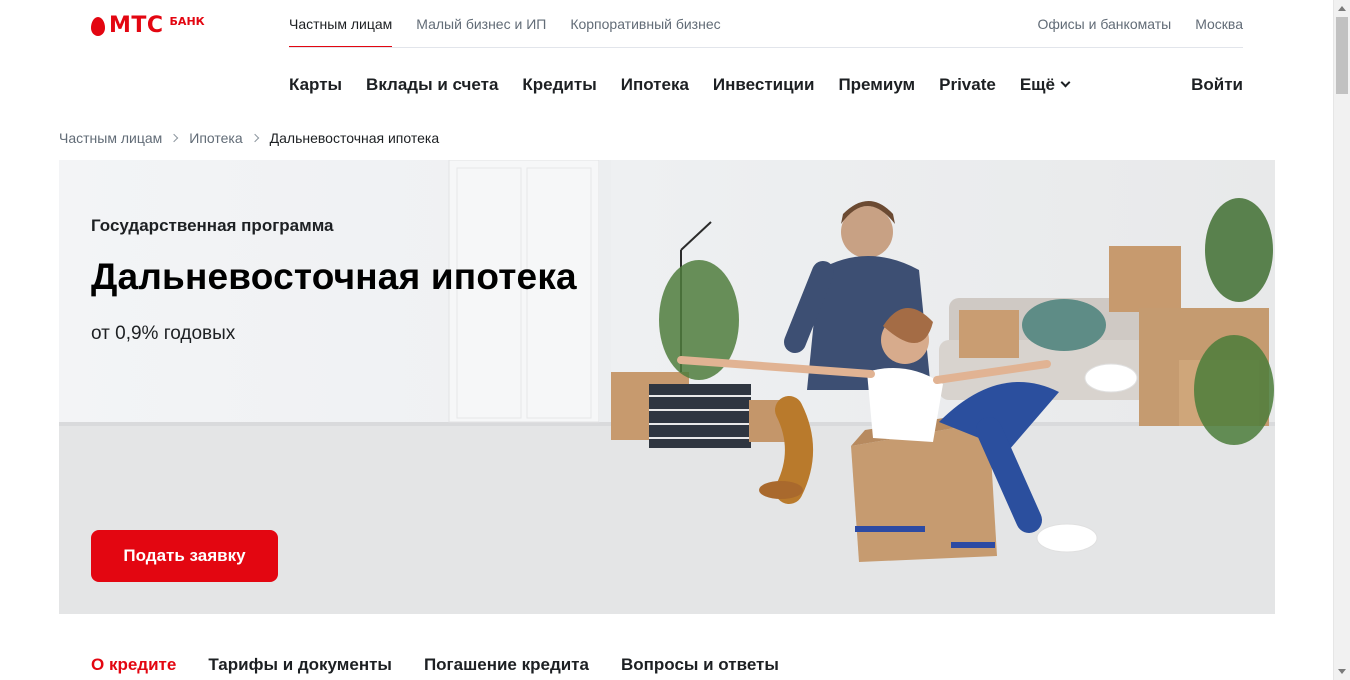 This screenshot has height=680, width=1350. What do you see at coordinates (212, 225) in the screenshot?
I see `hero-subtitle: Государственная программа` at bounding box center [212, 225].